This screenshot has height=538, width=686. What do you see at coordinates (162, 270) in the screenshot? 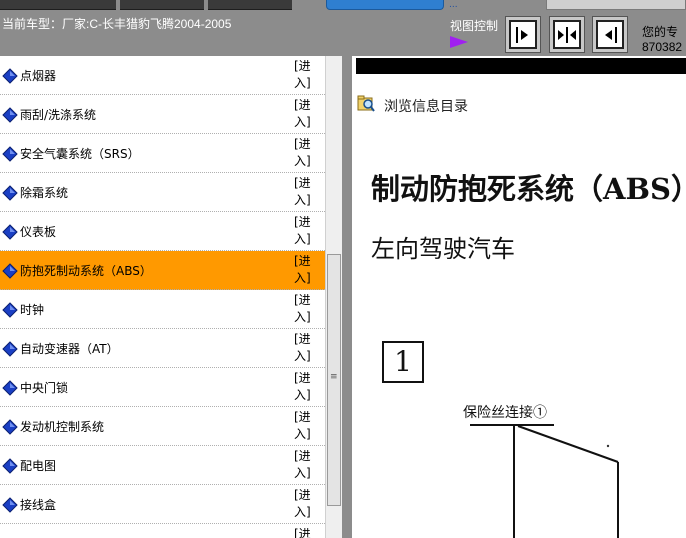
I see `list-item-selected: 防抱死制动系统（ABS） [进入]` at bounding box center [162, 270].